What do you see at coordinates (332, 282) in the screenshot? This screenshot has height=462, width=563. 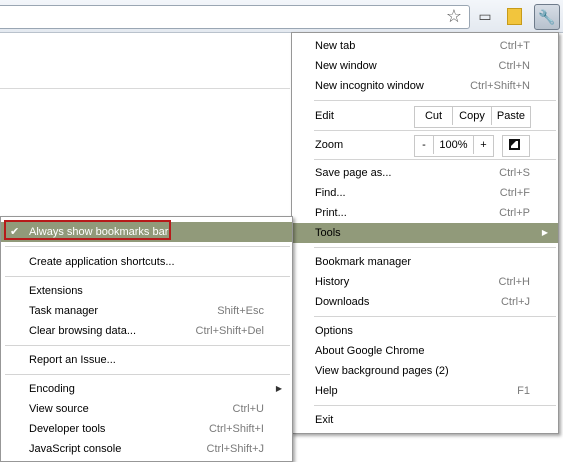 I see `menu-item-label: History` at bounding box center [332, 282].